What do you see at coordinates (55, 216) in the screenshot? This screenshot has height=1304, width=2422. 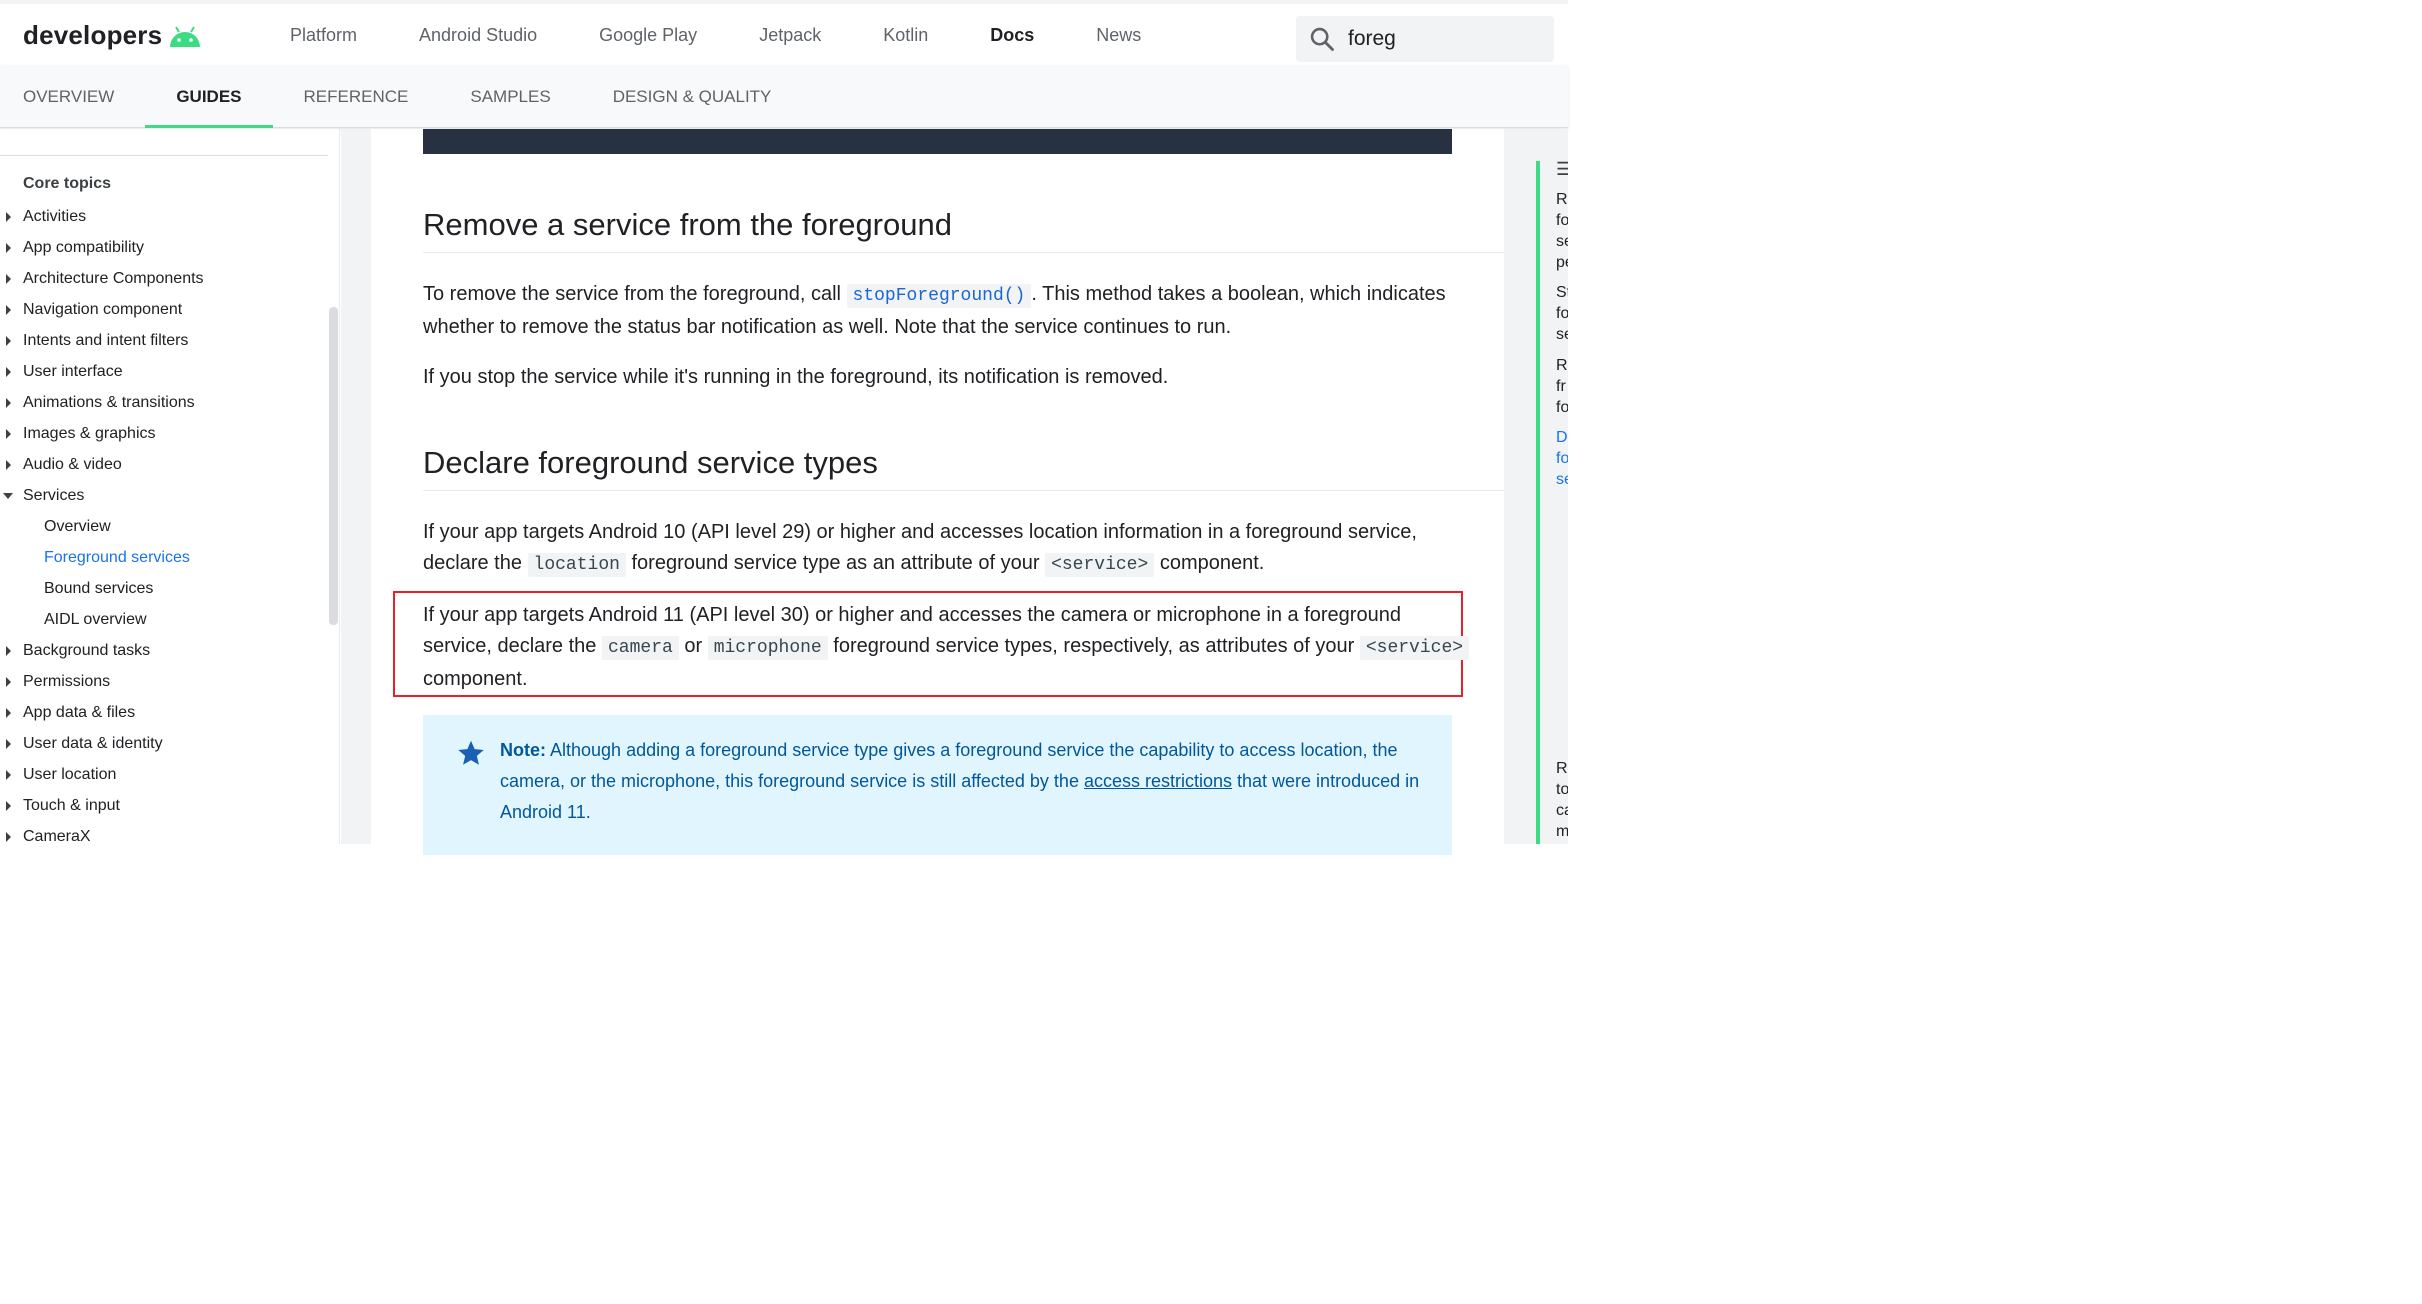 I see `sidebar-item-label: Activities` at bounding box center [55, 216].